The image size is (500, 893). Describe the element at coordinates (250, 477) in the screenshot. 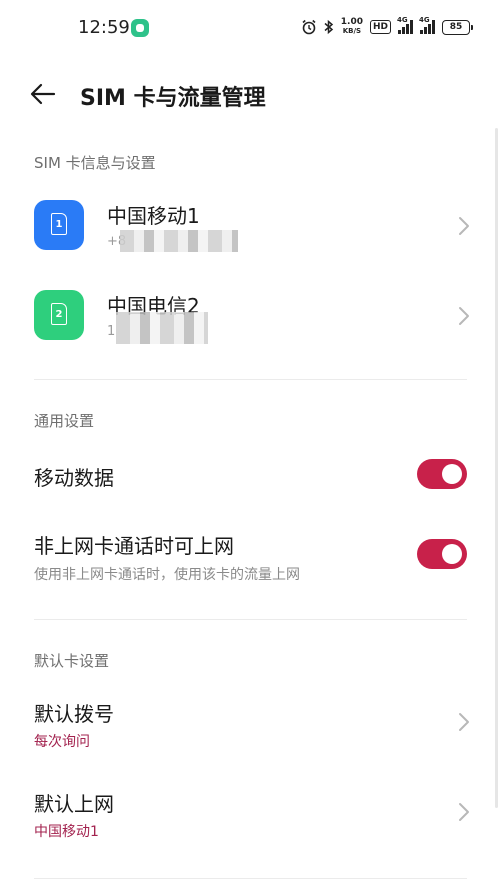

I see `mobile-data-row: 移动数据` at that location.